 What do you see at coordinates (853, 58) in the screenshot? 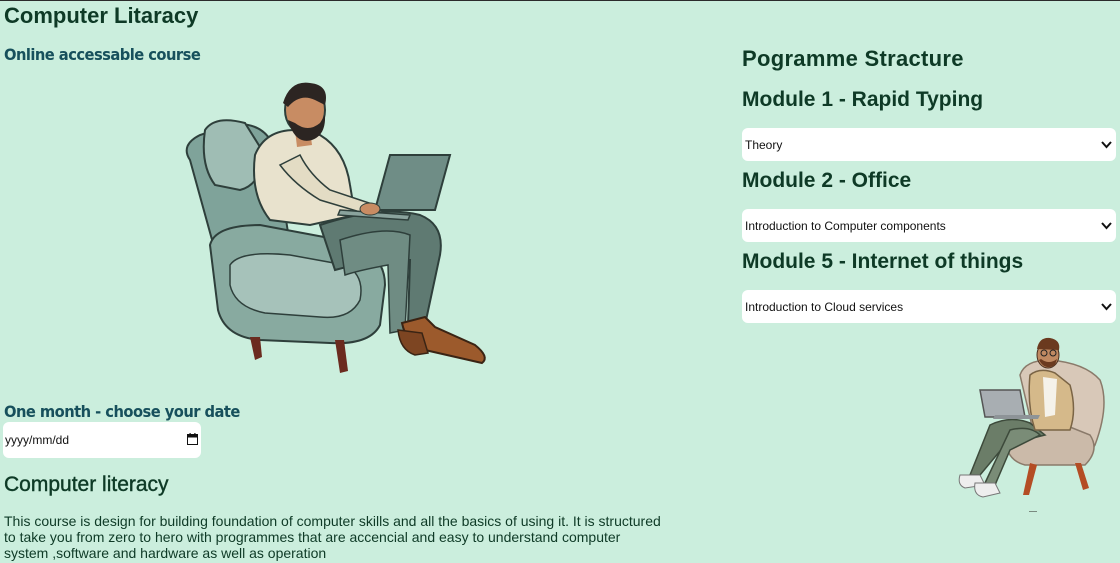
I see `programme-title: Pogramme Stracture` at bounding box center [853, 58].